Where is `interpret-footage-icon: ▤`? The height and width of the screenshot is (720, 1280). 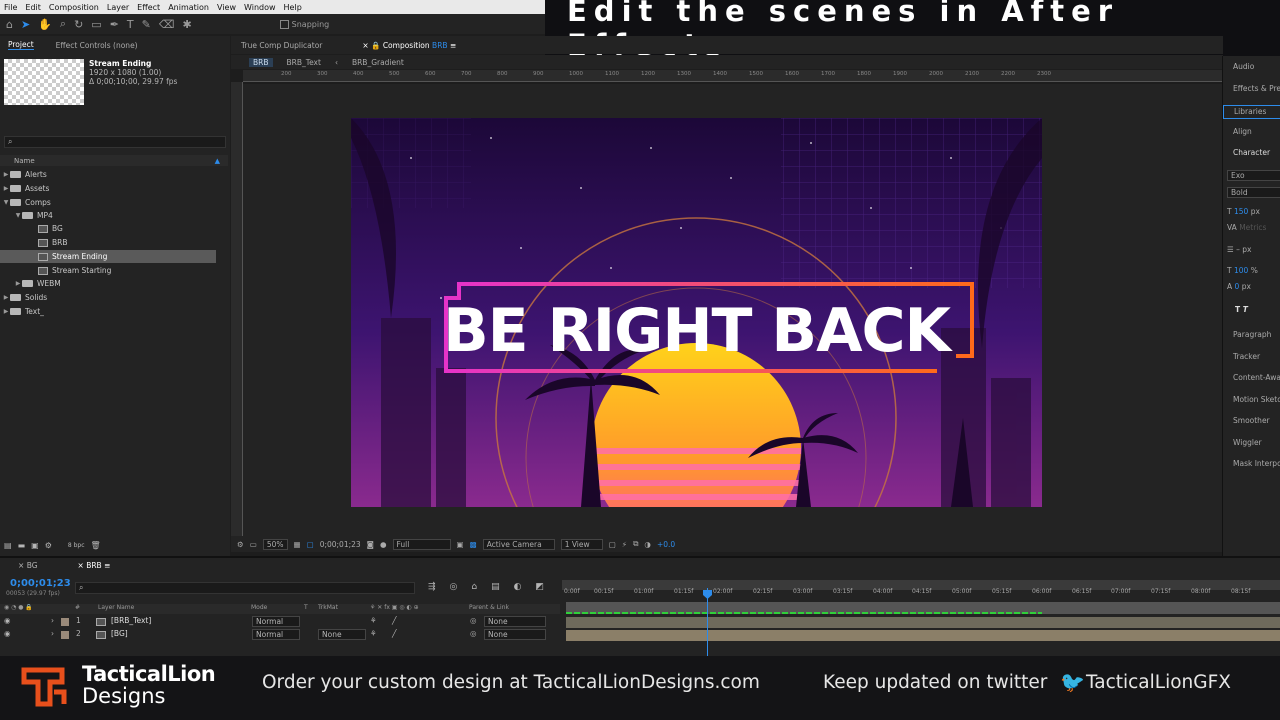 interpret-footage-icon: ▤ is located at coordinates (8, 545).